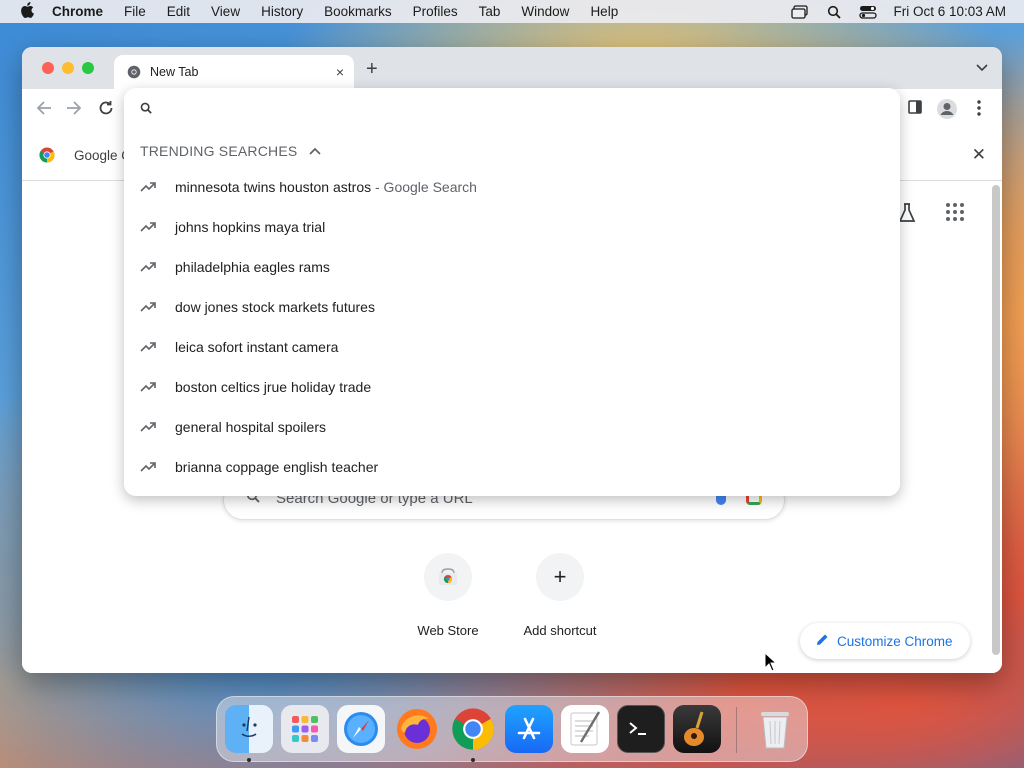 This screenshot has height=768, width=1024. What do you see at coordinates (27, 11) in the screenshot?
I see `apple-menu-icon` at bounding box center [27, 11].